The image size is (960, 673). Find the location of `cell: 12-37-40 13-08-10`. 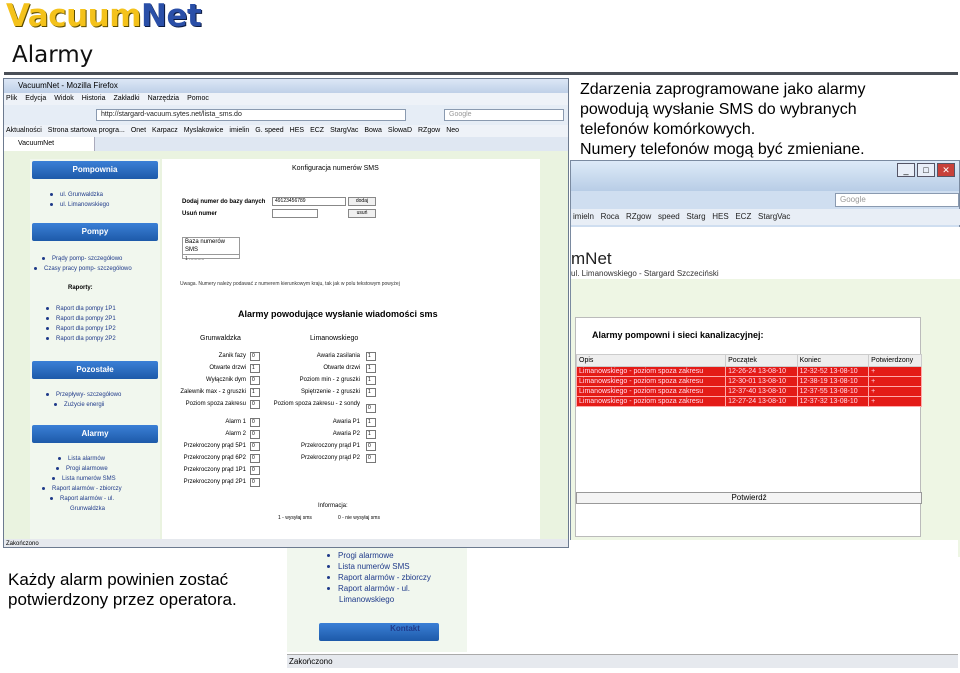

cell: 12-37-40 13-08-10 is located at coordinates (761, 391).